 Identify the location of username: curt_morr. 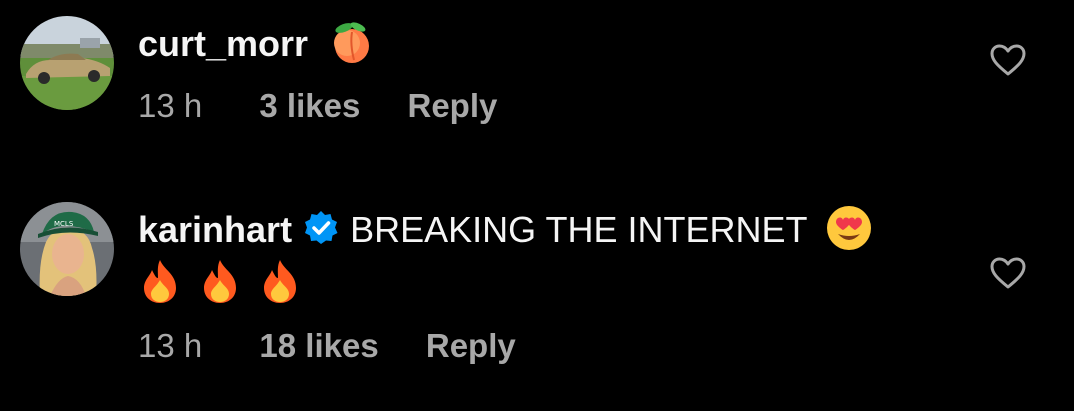
(223, 43).